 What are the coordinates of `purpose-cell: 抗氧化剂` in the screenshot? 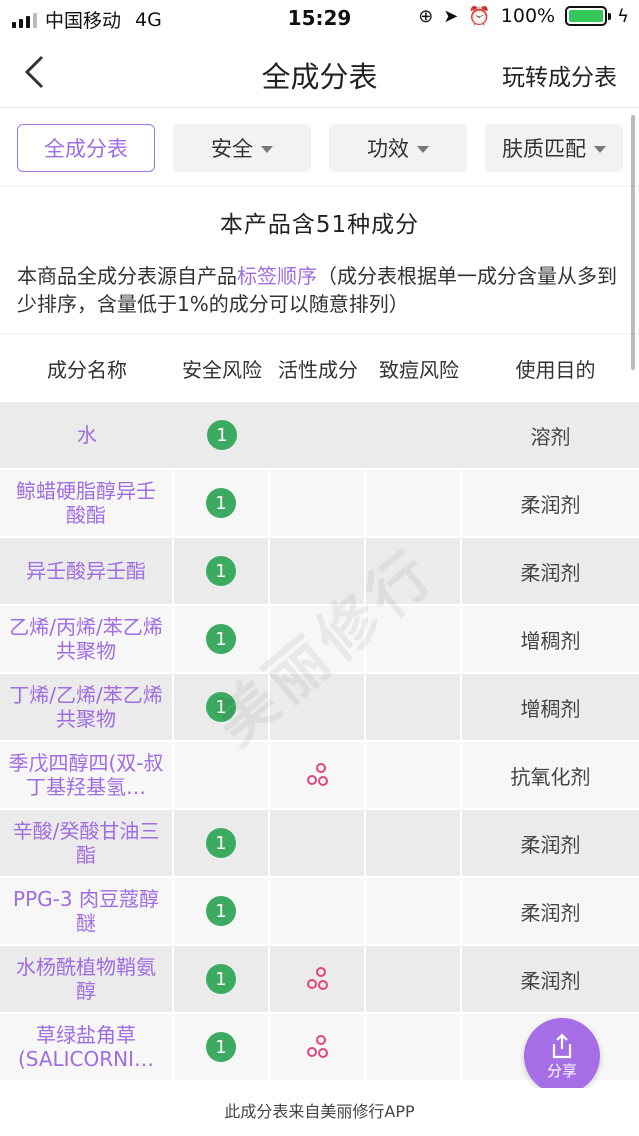 It's located at (550, 776).